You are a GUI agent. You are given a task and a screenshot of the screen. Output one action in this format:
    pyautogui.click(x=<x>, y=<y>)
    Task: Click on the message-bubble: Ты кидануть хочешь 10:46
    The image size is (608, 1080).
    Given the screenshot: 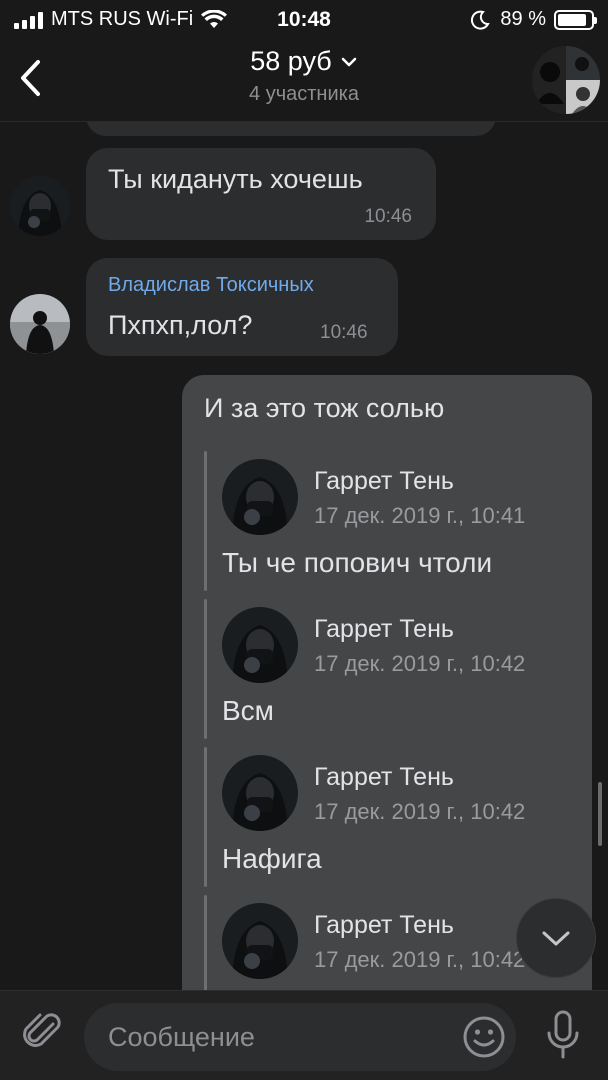 What is the action you would take?
    pyautogui.click(x=261, y=194)
    